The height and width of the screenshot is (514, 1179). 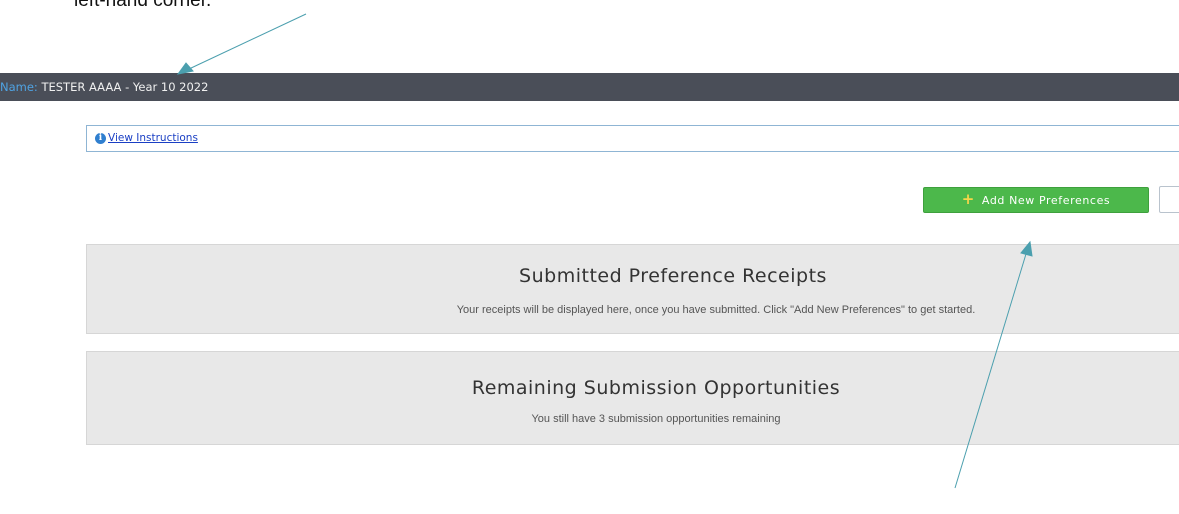 What do you see at coordinates (185, 68) in the screenshot?
I see `arrow-to-name-head` at bounding box center [185, 68].